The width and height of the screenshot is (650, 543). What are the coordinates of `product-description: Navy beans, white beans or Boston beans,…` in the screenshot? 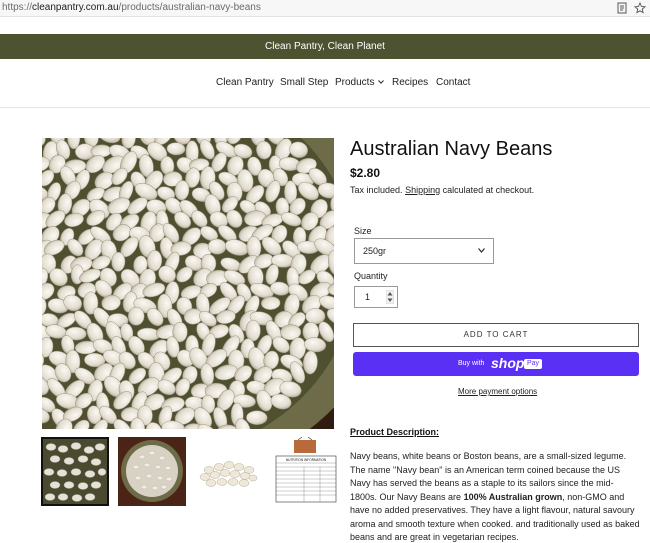 It's located at (495, 496).